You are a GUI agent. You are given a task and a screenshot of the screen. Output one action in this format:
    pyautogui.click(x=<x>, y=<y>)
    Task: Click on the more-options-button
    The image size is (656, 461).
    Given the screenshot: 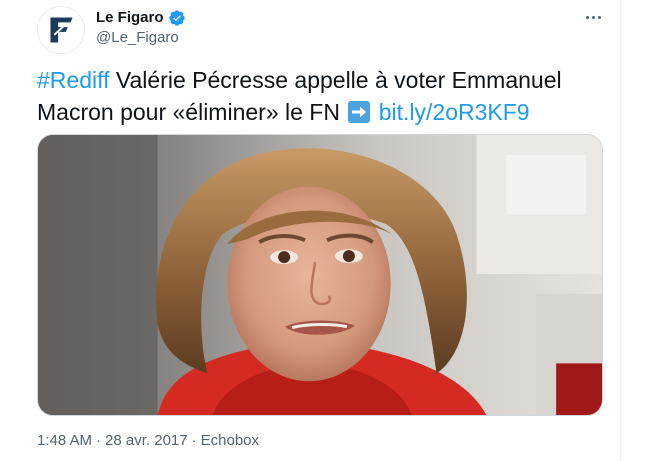 What is the action you would take?
    pyautogui.click(x=593, y=17)
    